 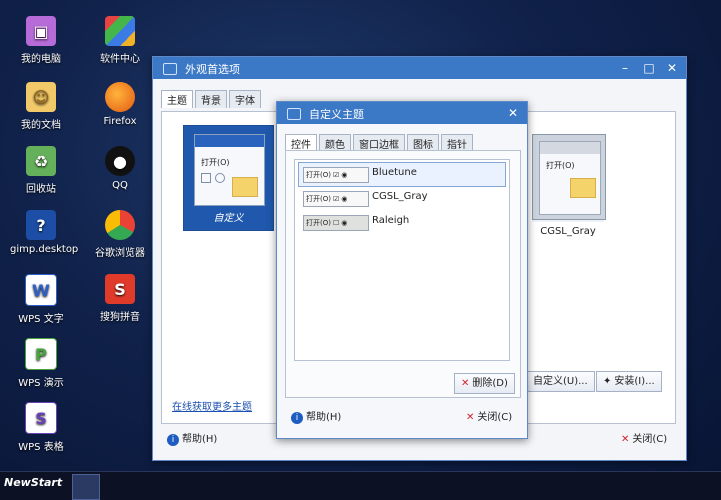 I want to click on preview-check-icon: ☐, so click(x=336, y=223).